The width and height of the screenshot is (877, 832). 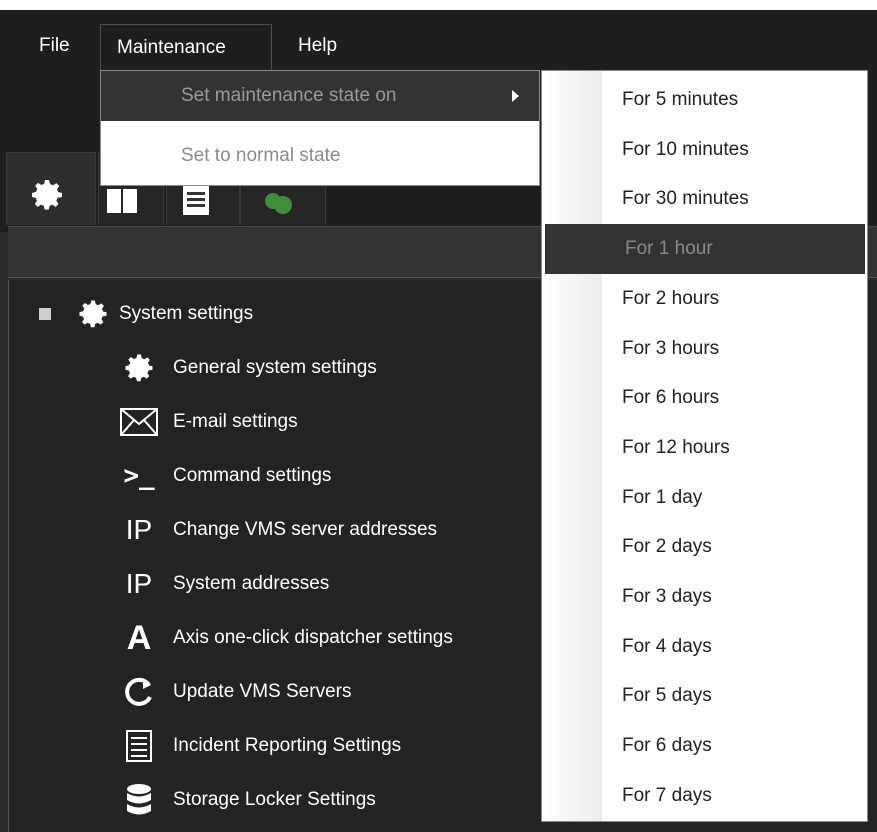 I want to click on duration-option: For 4 days, so click(x=704, y=647).